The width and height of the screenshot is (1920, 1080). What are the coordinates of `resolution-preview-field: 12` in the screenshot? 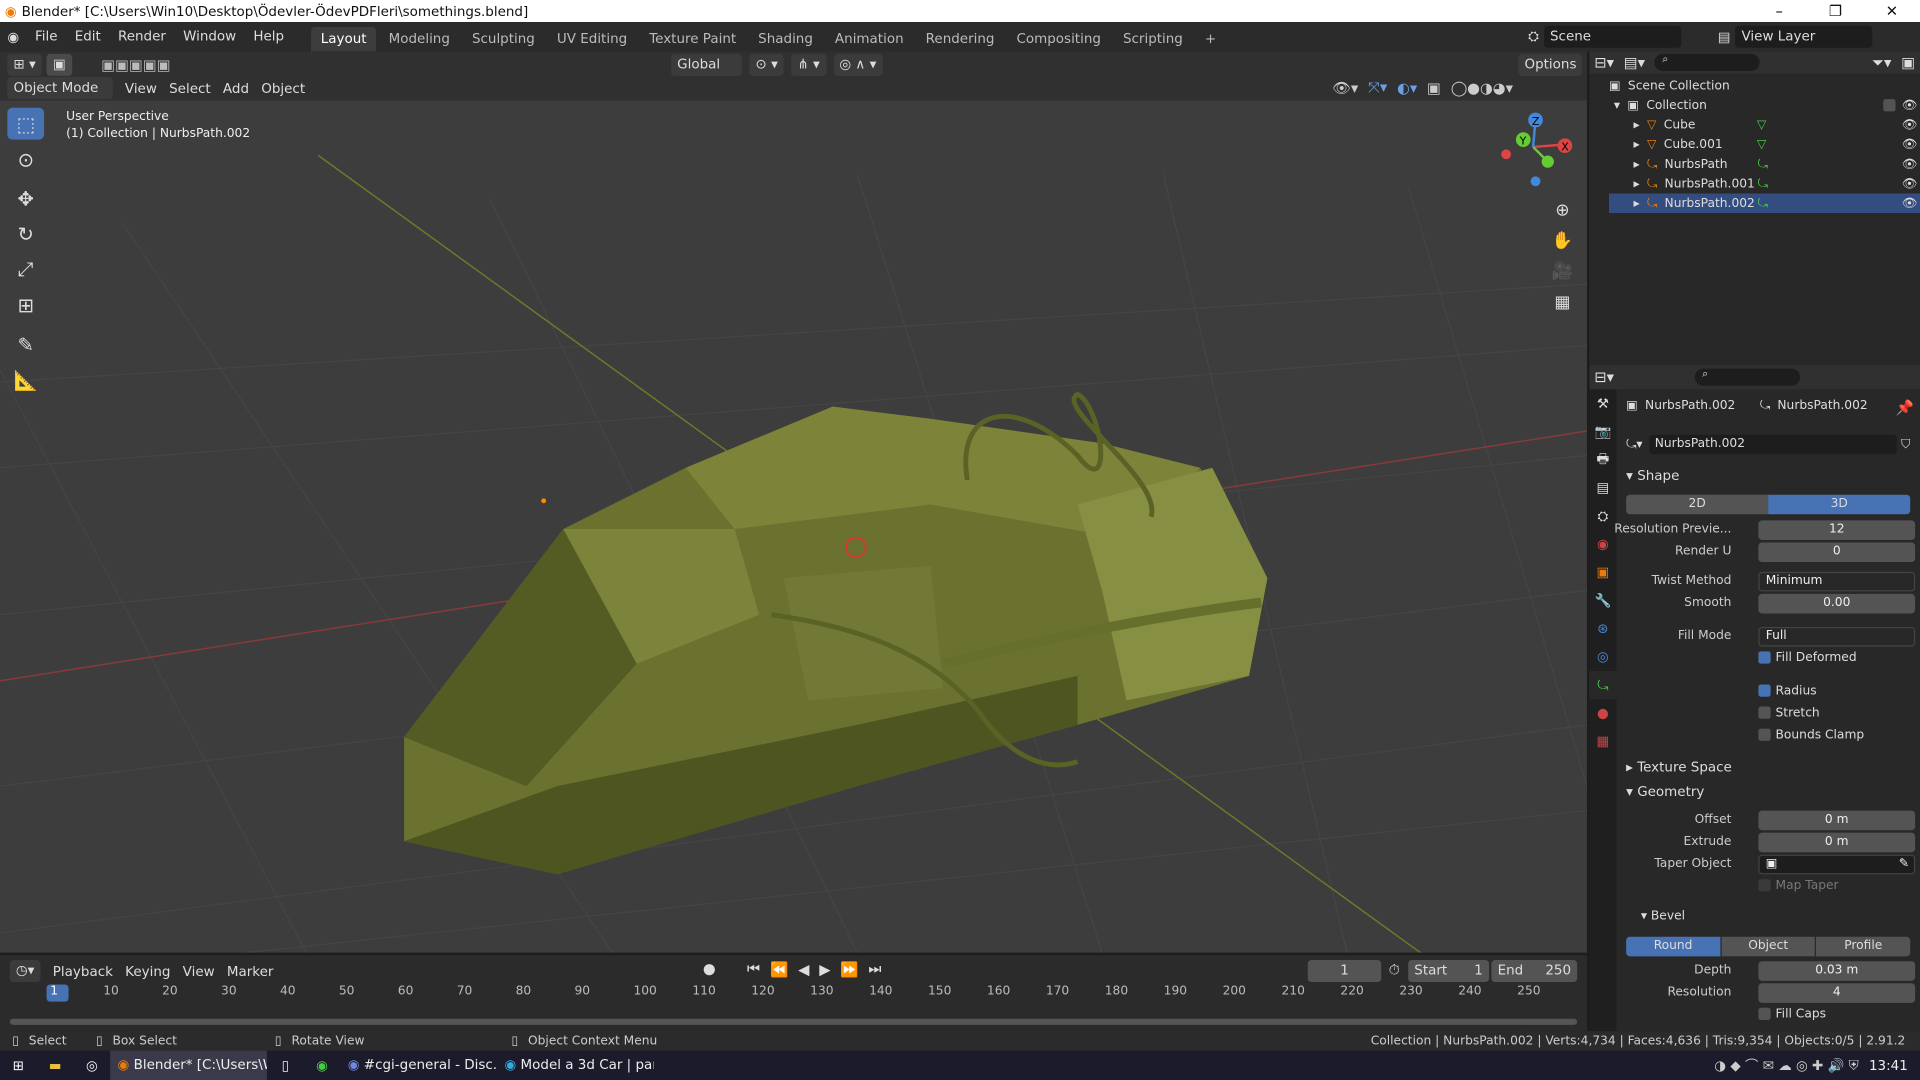 It's located at (1837, 530).